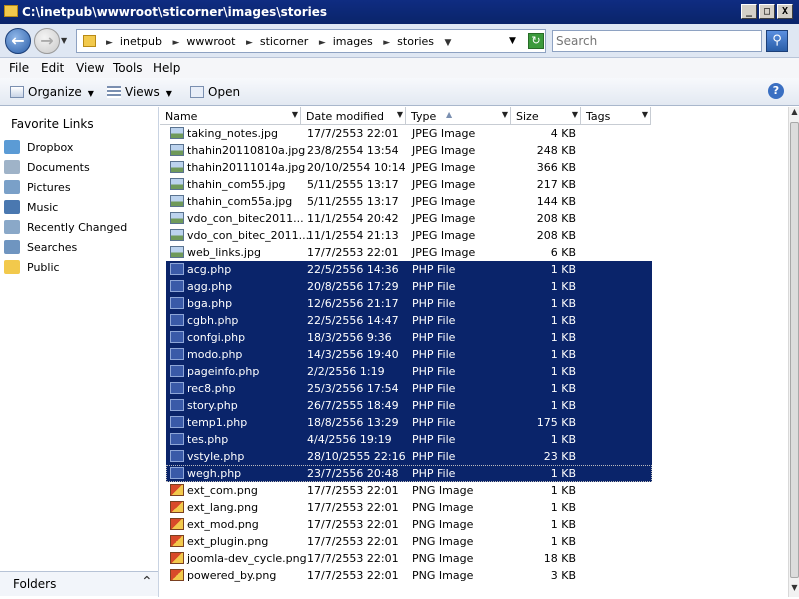  I want to click on file-row: confgi.php 18/3/2556 9:36 PHP File 1 KB, so click(409, 337).